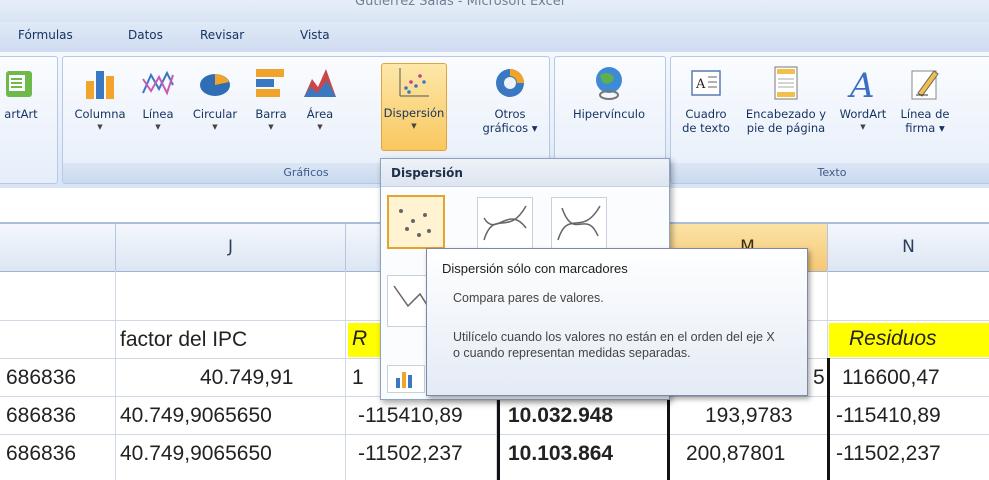 Image resolution: width=989 pixels, height=480 pixels. Describe the element at coordinates (528, 298) in the screenshot. I see `tooltip-line1: Compara pares de valores.` at that location.